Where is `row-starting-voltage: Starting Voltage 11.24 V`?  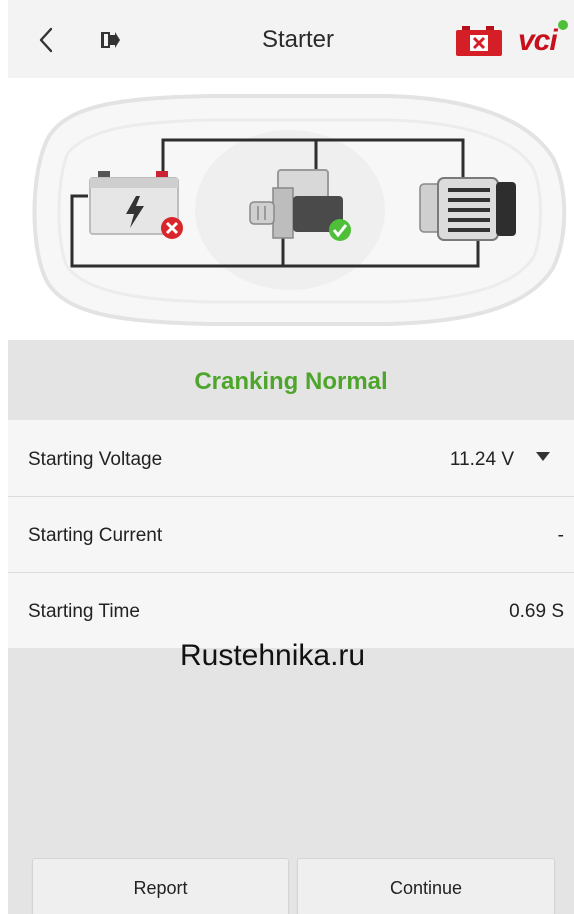 row-starting-voltage: Starting Voltage 11.24 V is located at coordinates (291, 458).